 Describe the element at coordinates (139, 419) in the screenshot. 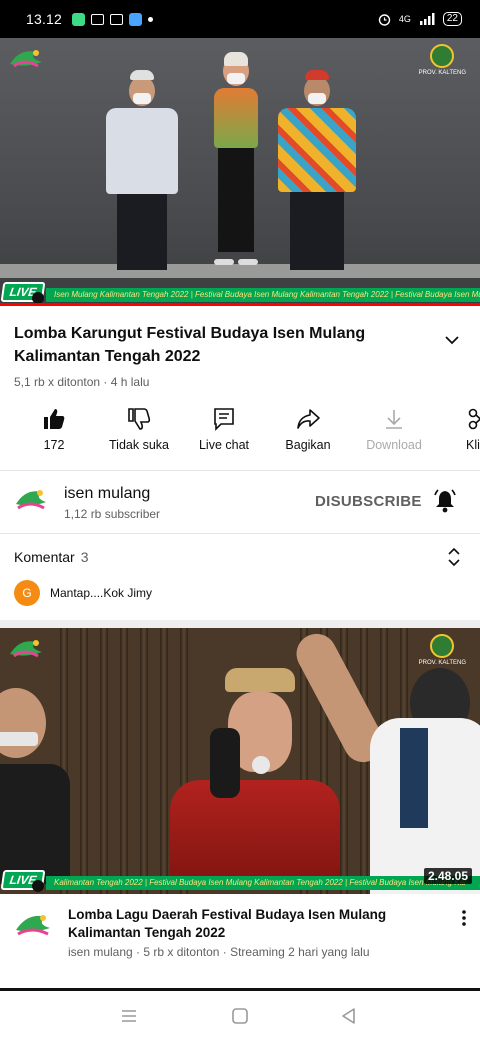

I see `thumbs-down-icon` at that location.